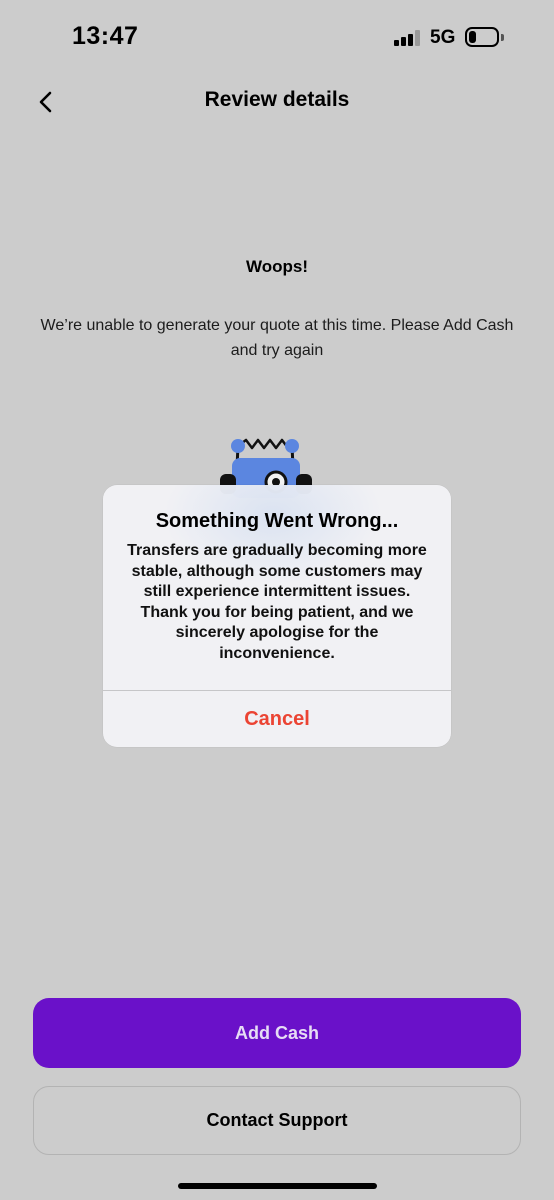 This screenshot has height=1200, width=554. Describe the element at coordinates (407, 38) in the screenshot. I see `cellular-signal-icon` at that location.